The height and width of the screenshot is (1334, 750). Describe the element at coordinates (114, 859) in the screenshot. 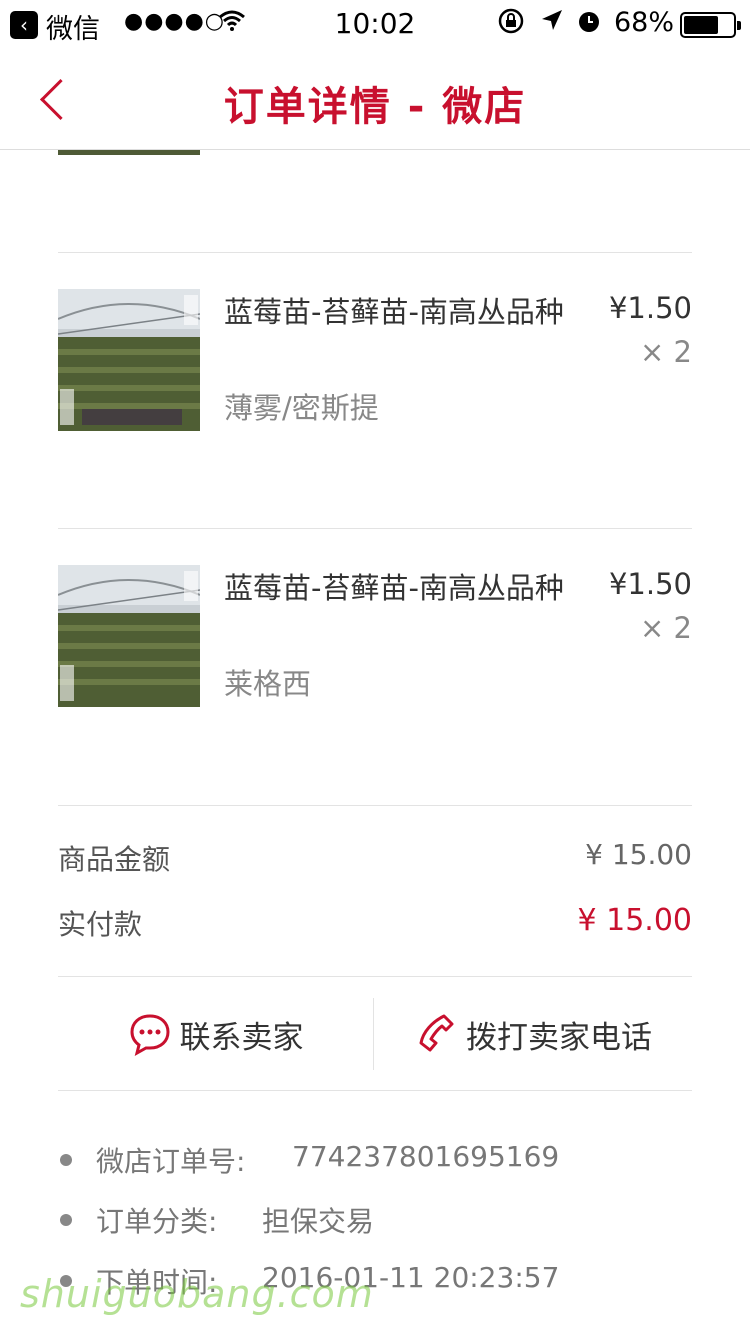

I see `goods-amount-label: 商品金额` at that location.